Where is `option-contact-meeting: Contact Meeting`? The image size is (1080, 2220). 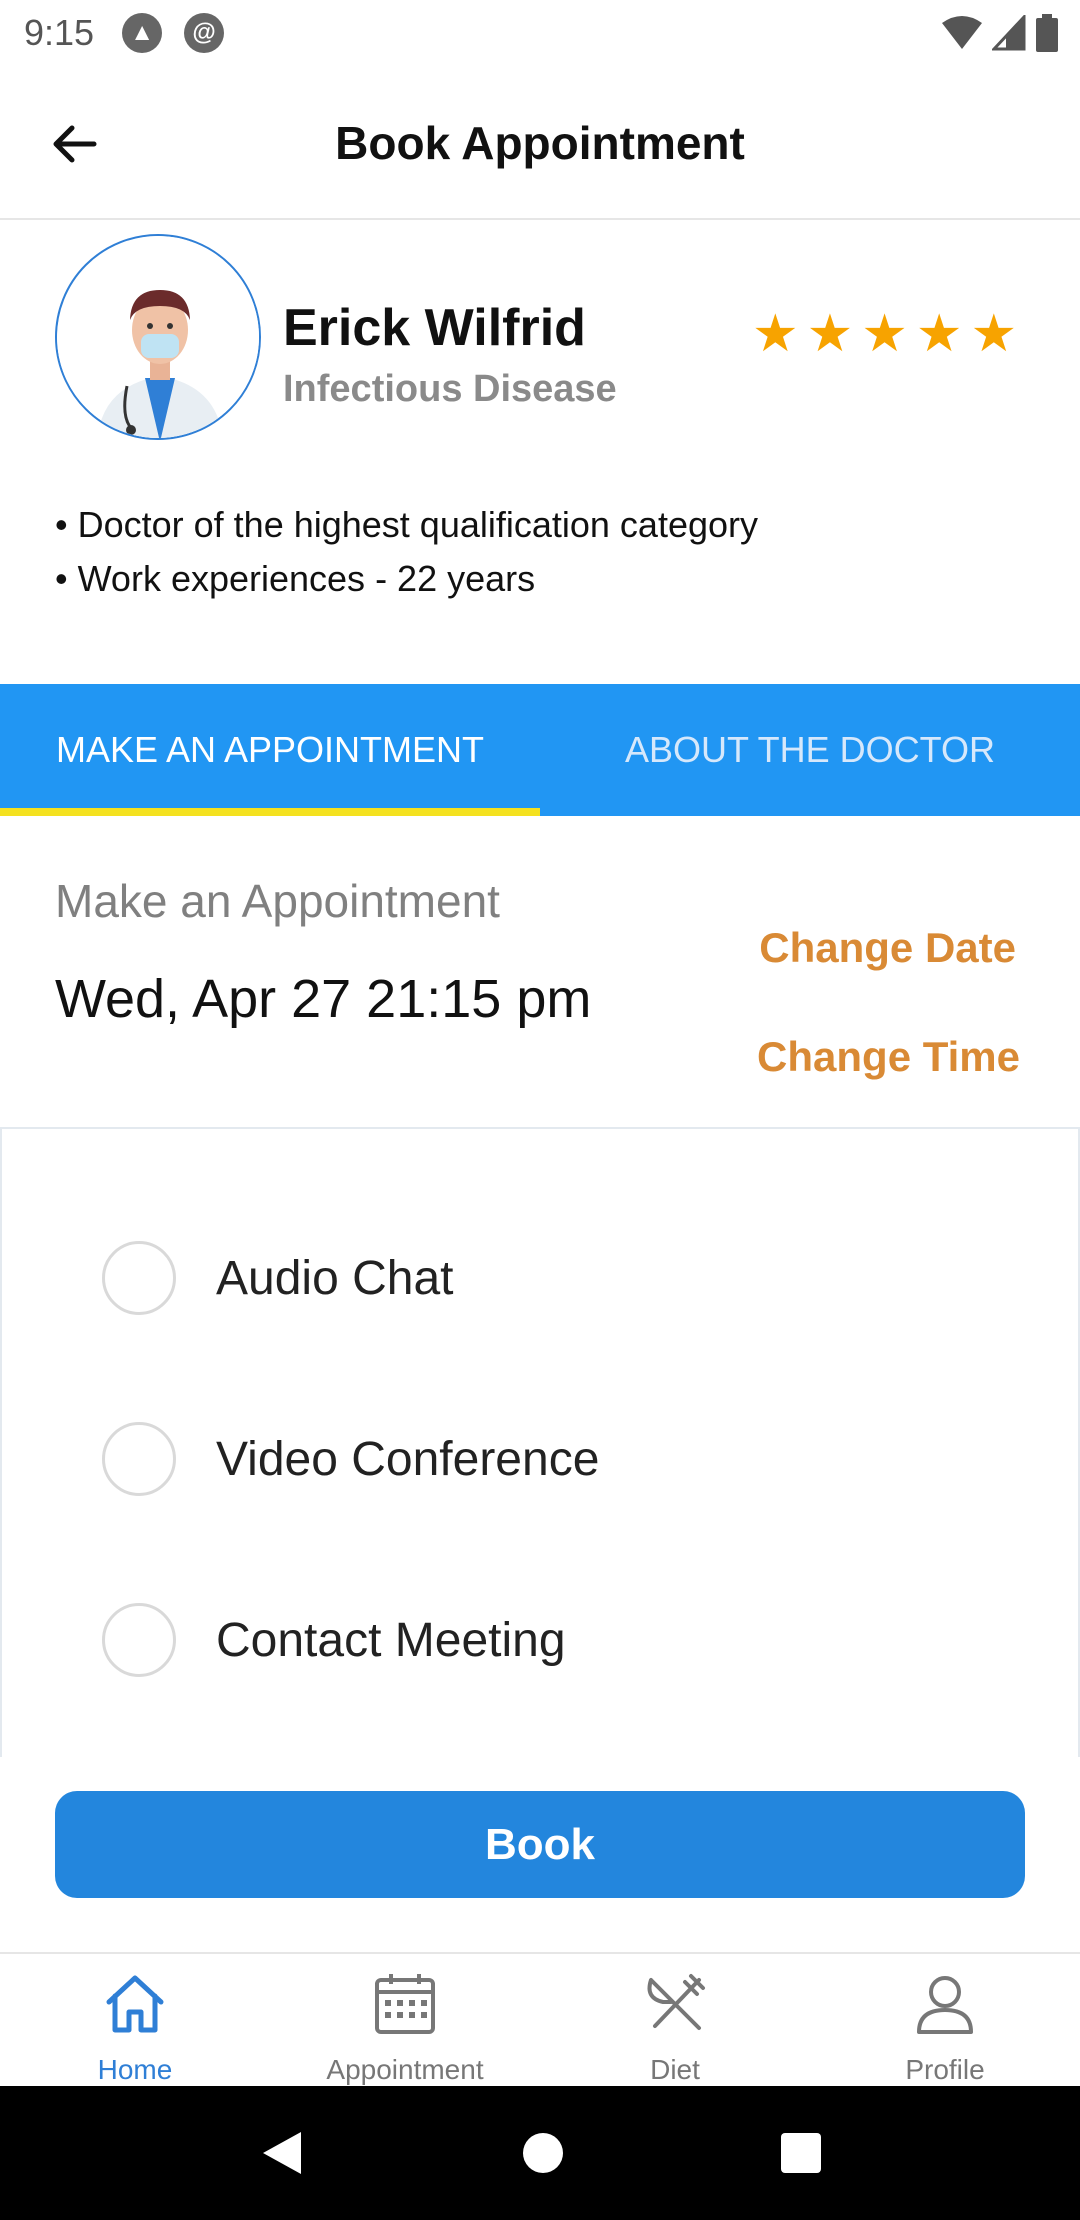 option-contact-meeting: Contact Meeting is located at coordinates (334, 1640).